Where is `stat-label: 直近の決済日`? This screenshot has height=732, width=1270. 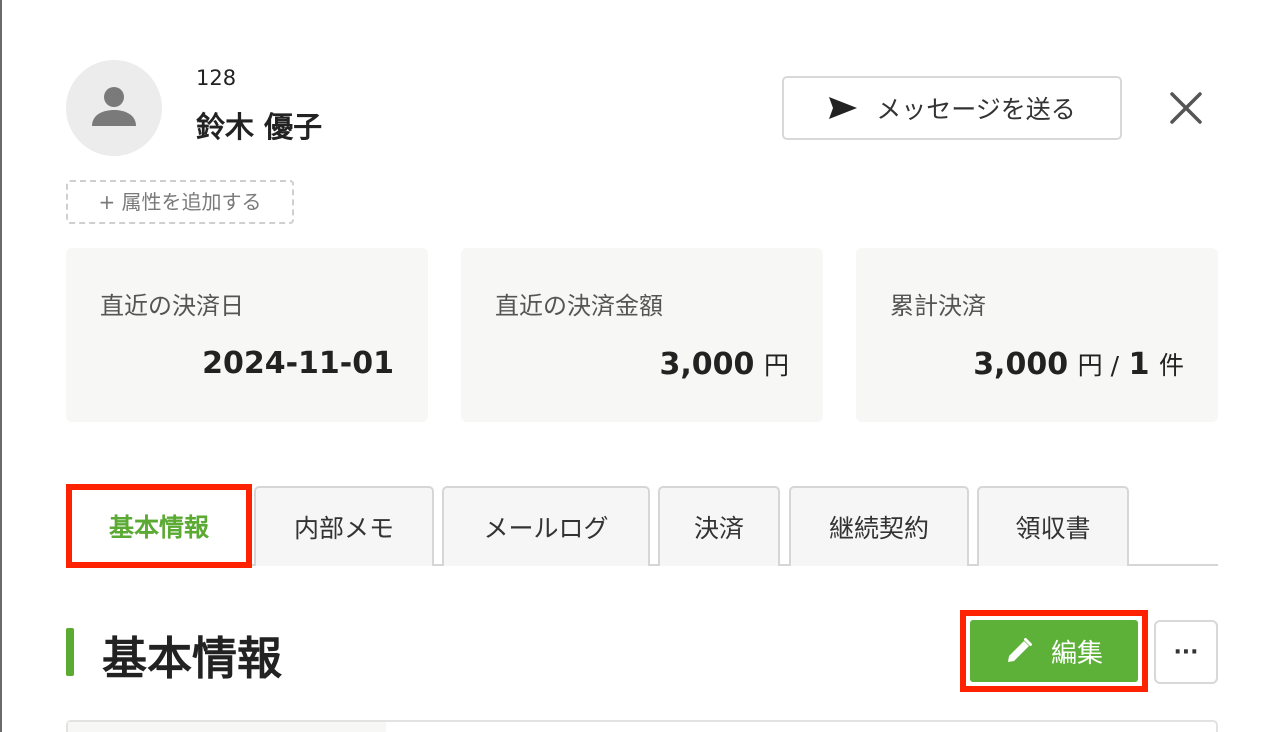 stat-label: 直近の決済日 is located at coordinates (172, 306).